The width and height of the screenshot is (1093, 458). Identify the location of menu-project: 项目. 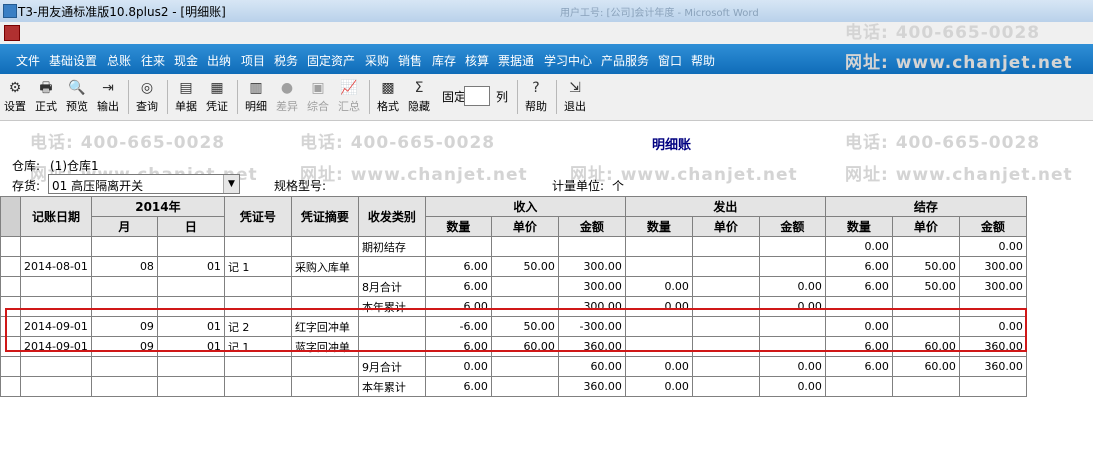
(253, 60).